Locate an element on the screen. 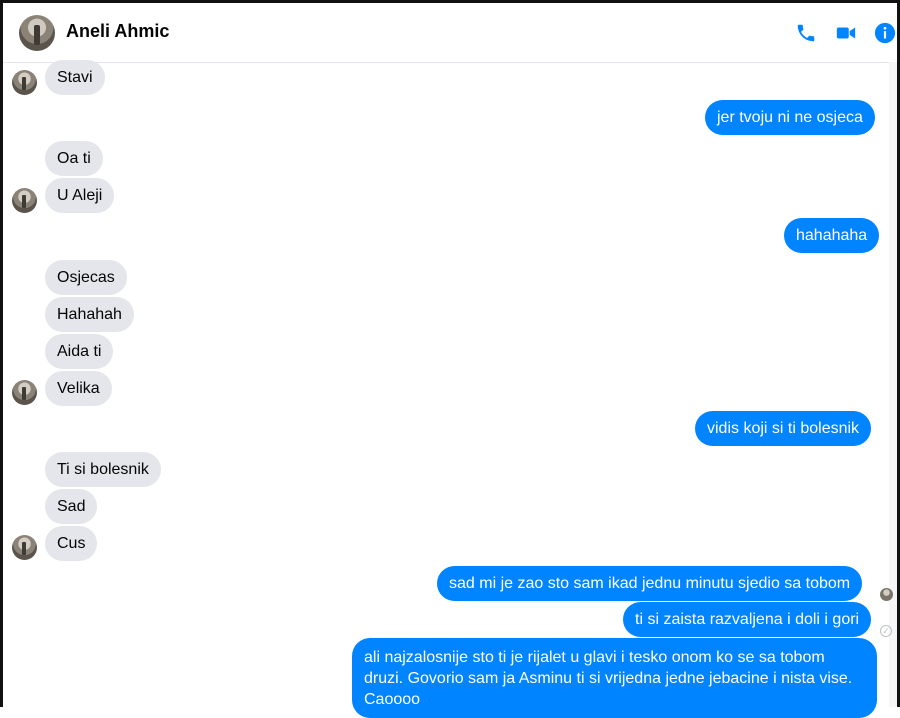 This screenshot has width=900, height=718. contact-avatar is located at coordinates (37, 33).